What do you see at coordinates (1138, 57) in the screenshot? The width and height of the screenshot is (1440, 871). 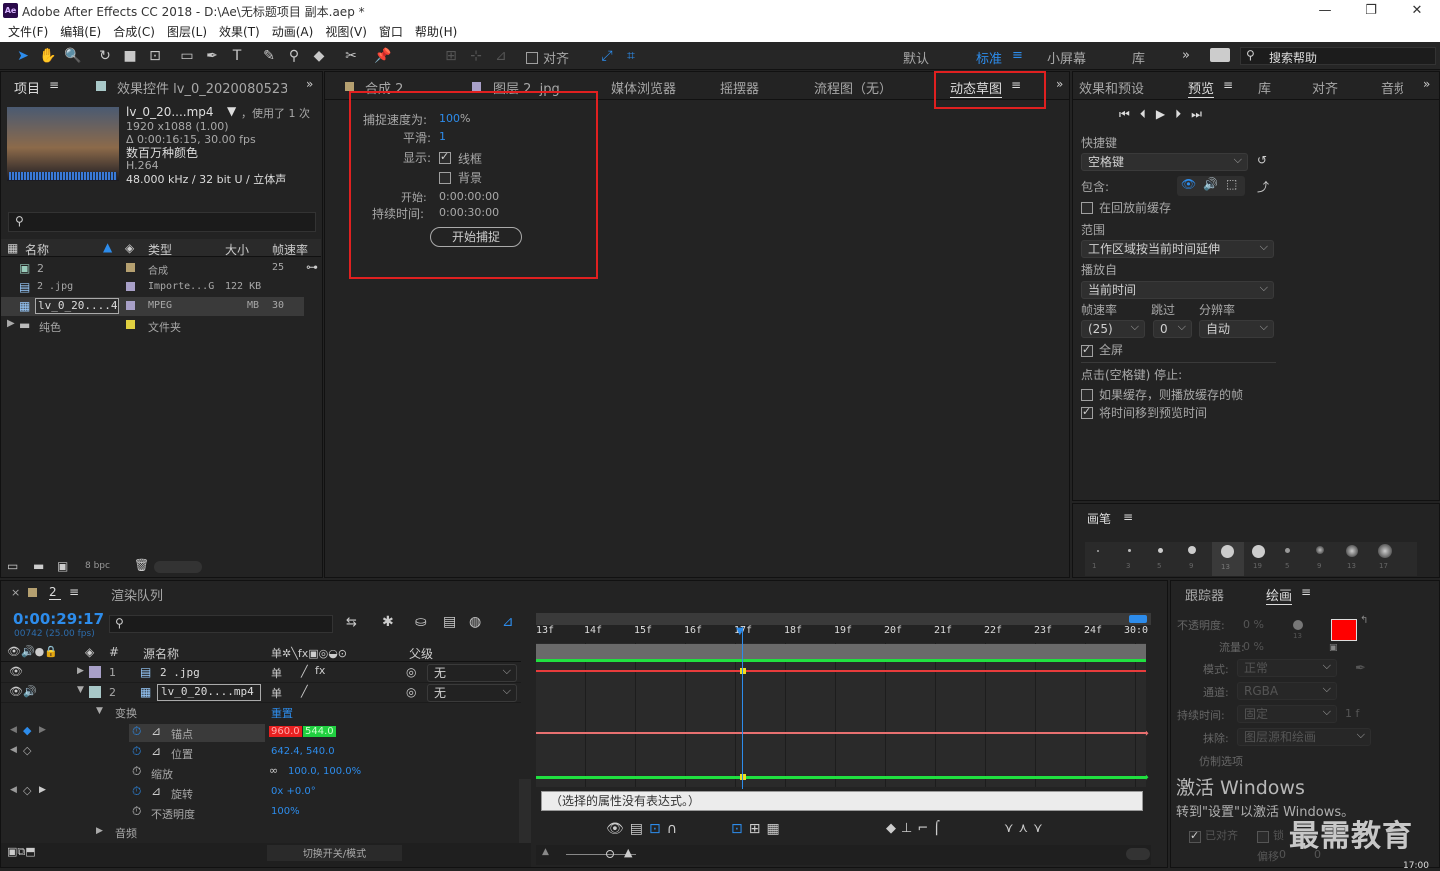 I see `workspace-library: 库` at bounding box center [1138, 57].